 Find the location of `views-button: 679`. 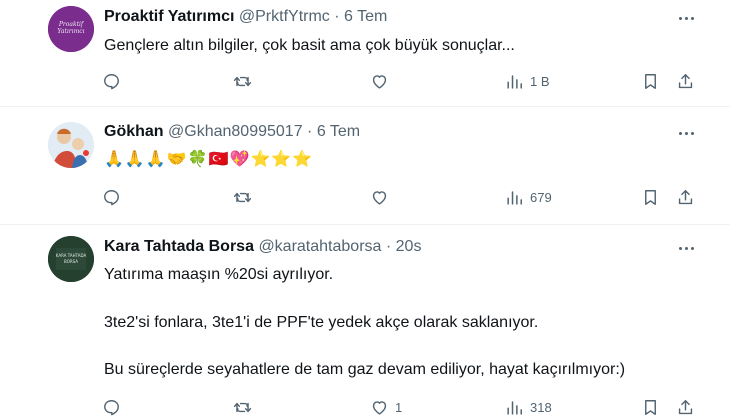

views-button: 679 is located at coordinates (528, 197).